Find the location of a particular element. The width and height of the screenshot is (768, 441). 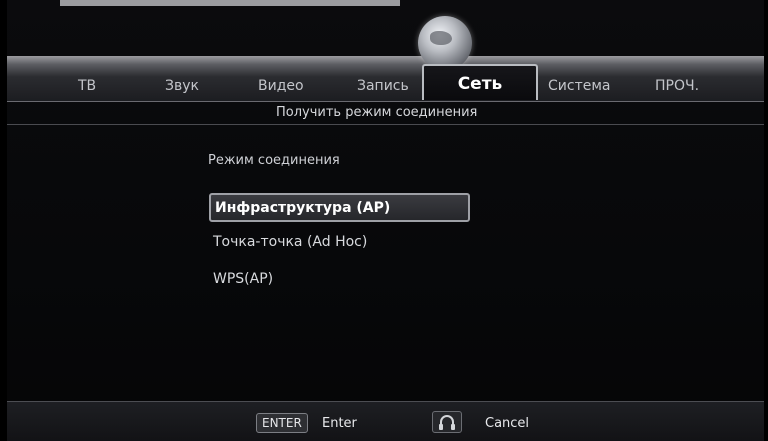

option-wps: WPS(AP) is located at coordinates (243, 279).